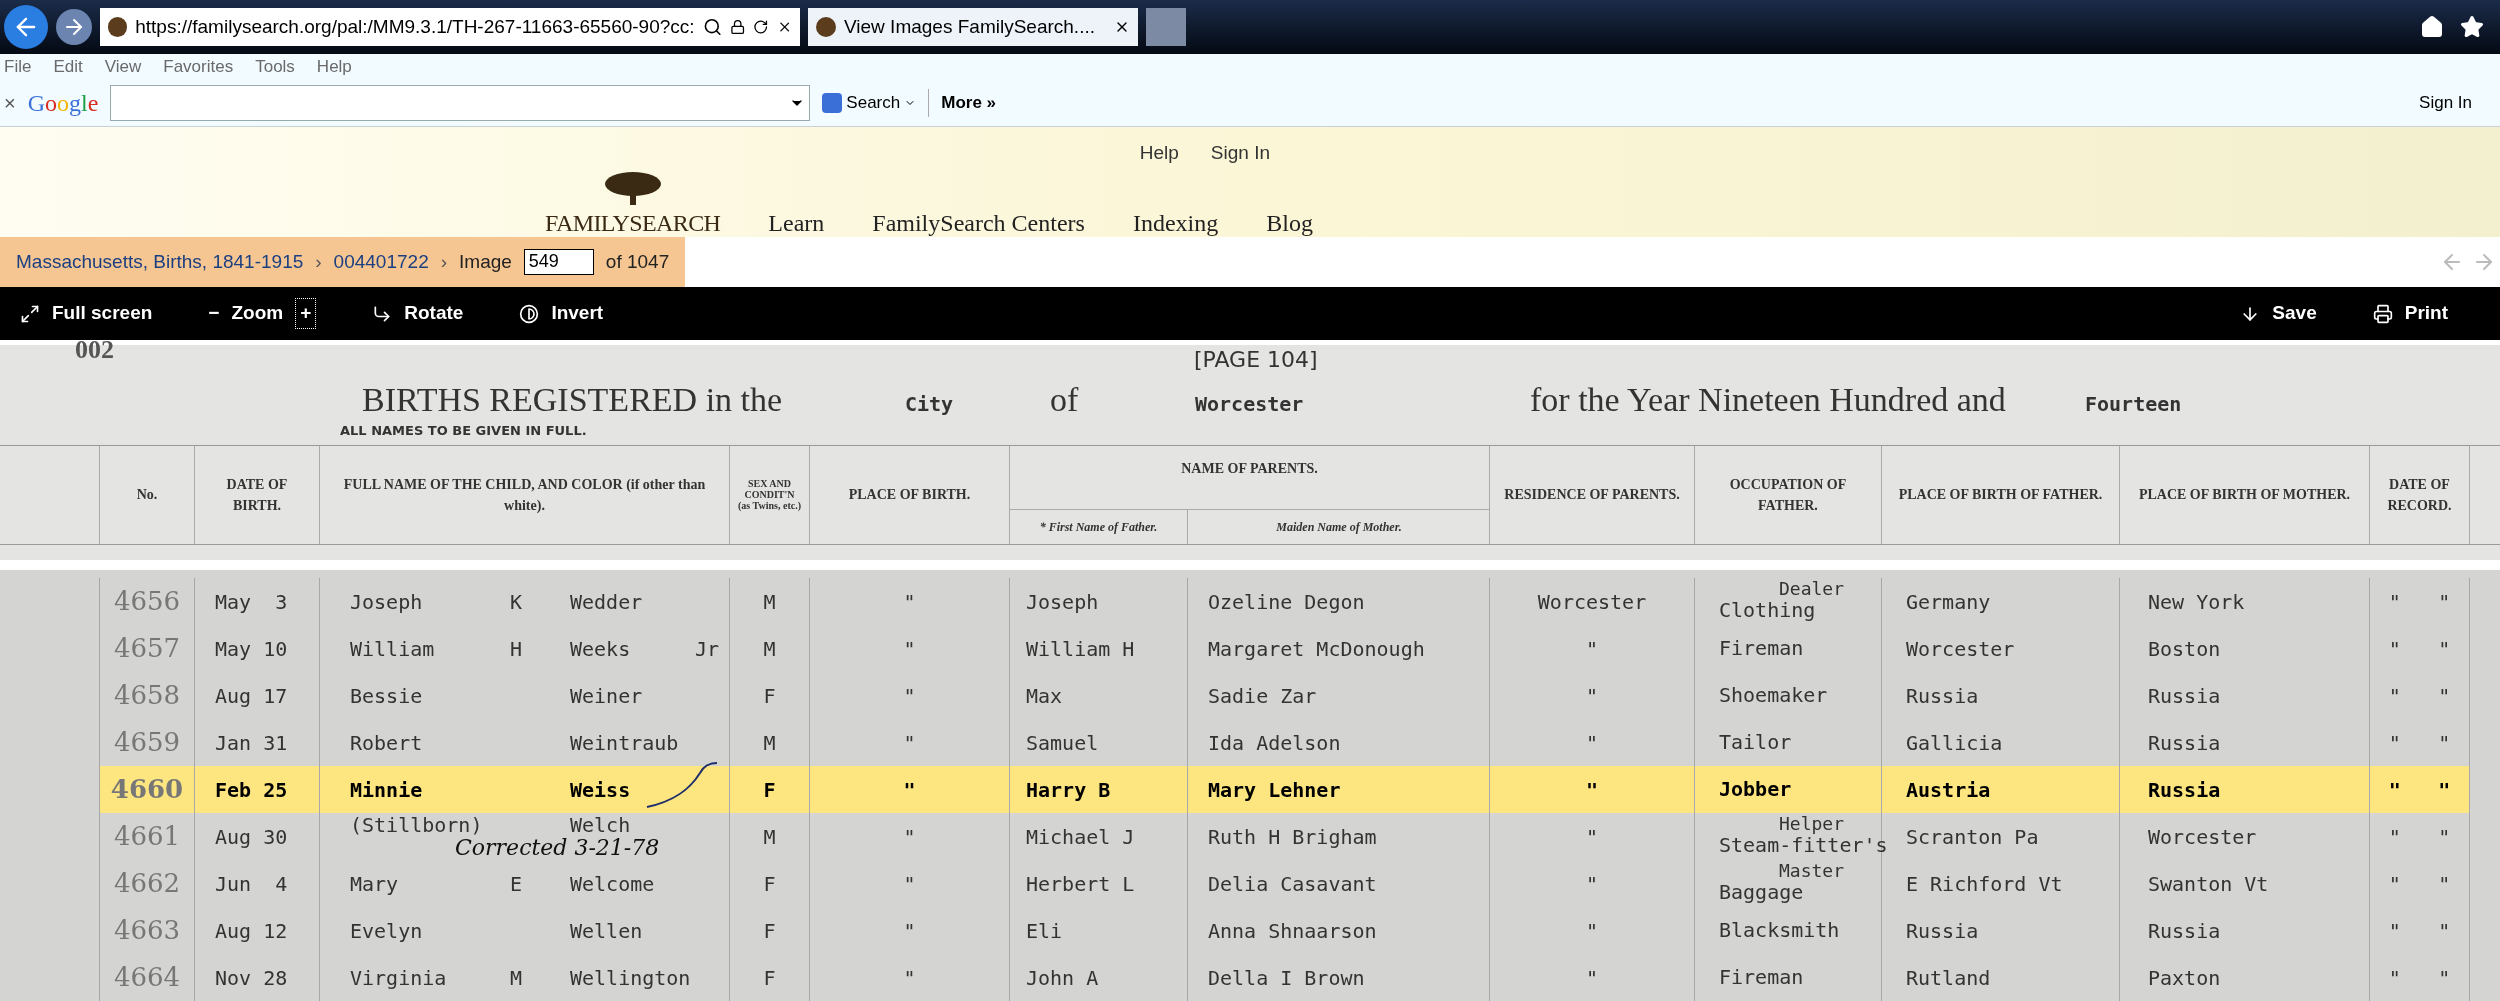 Image resolution: width=2500 pixels, height=1001 pixels. What do you see at coordinates (869, 103) in the screenshot?
I see `search-button: Search` at bounding box center [869, 103].